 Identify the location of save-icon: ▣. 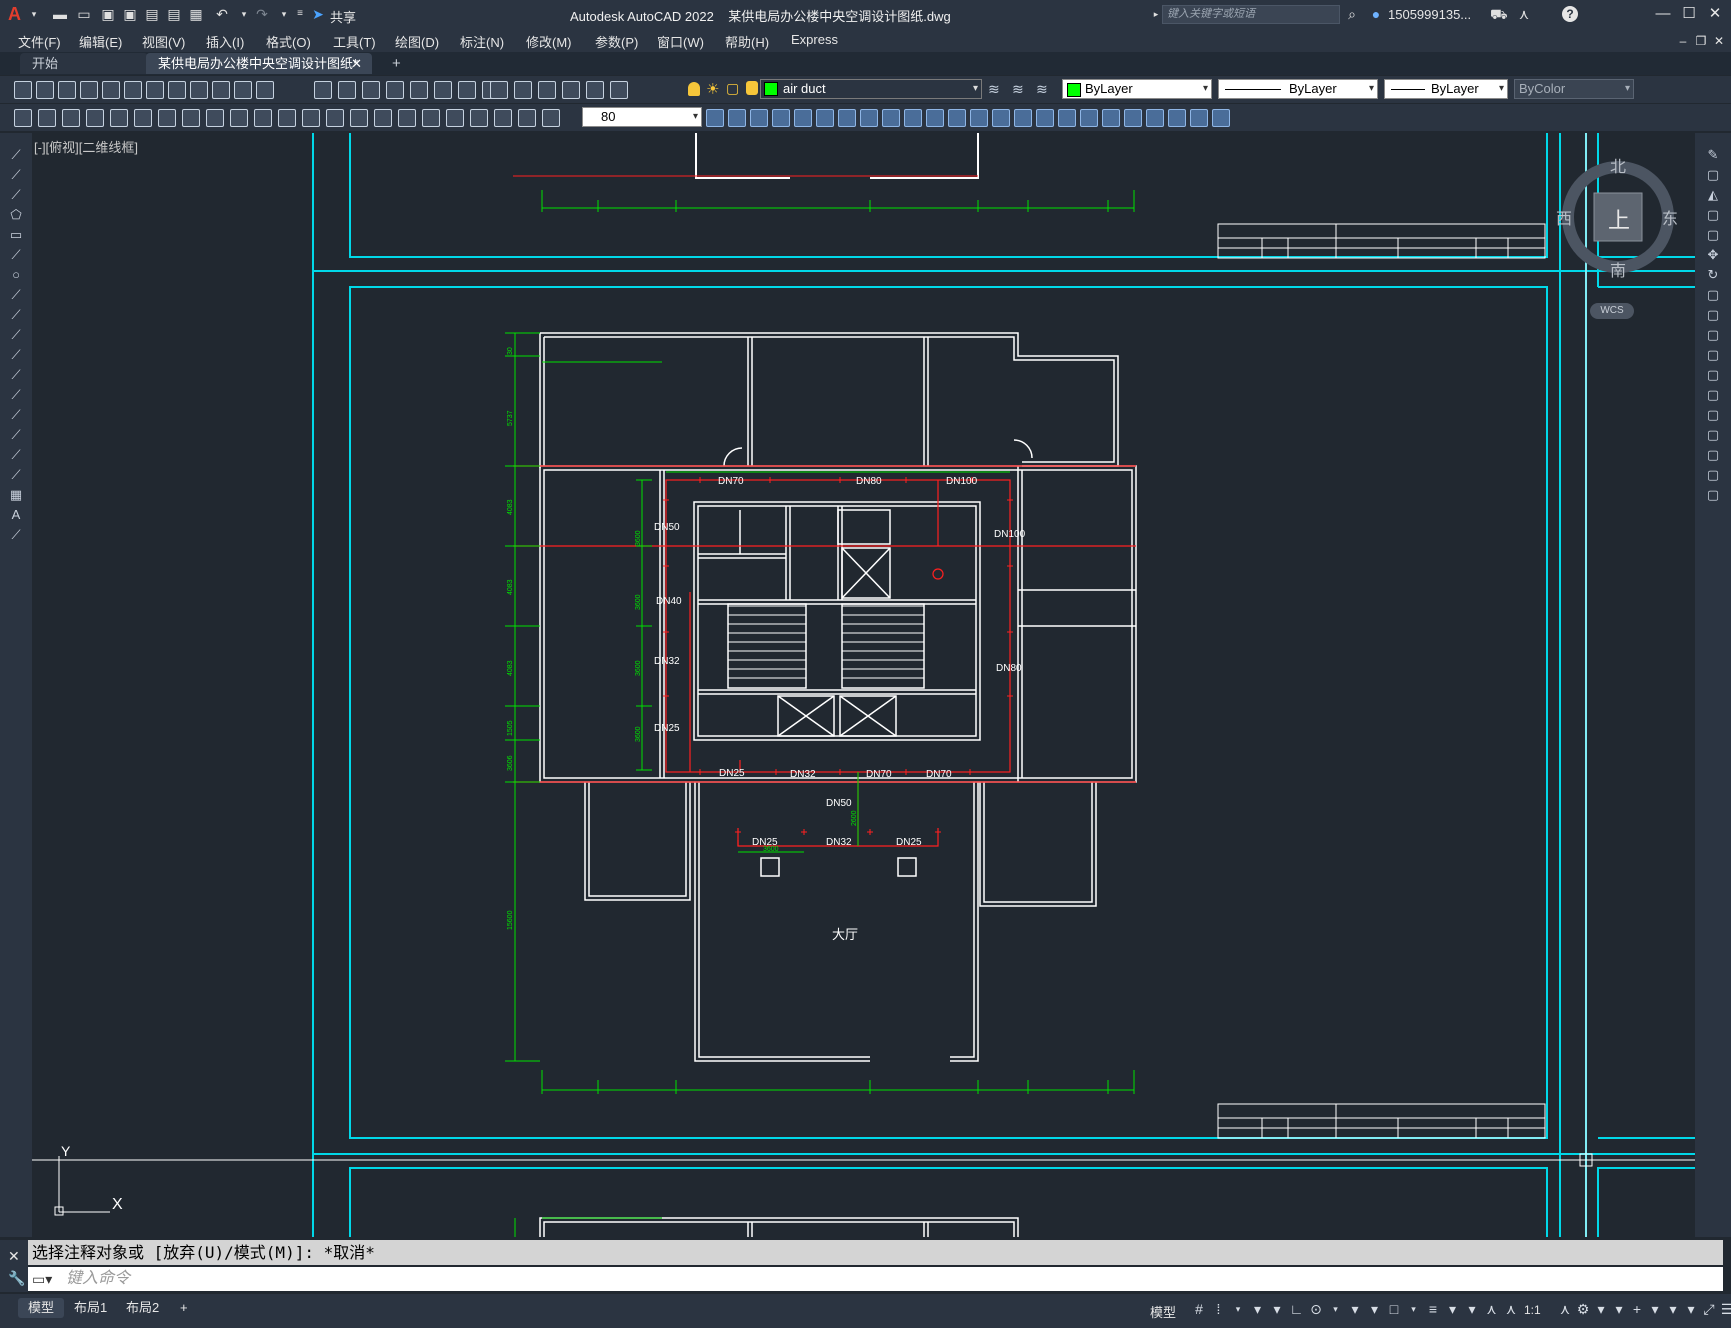
(108, 14).